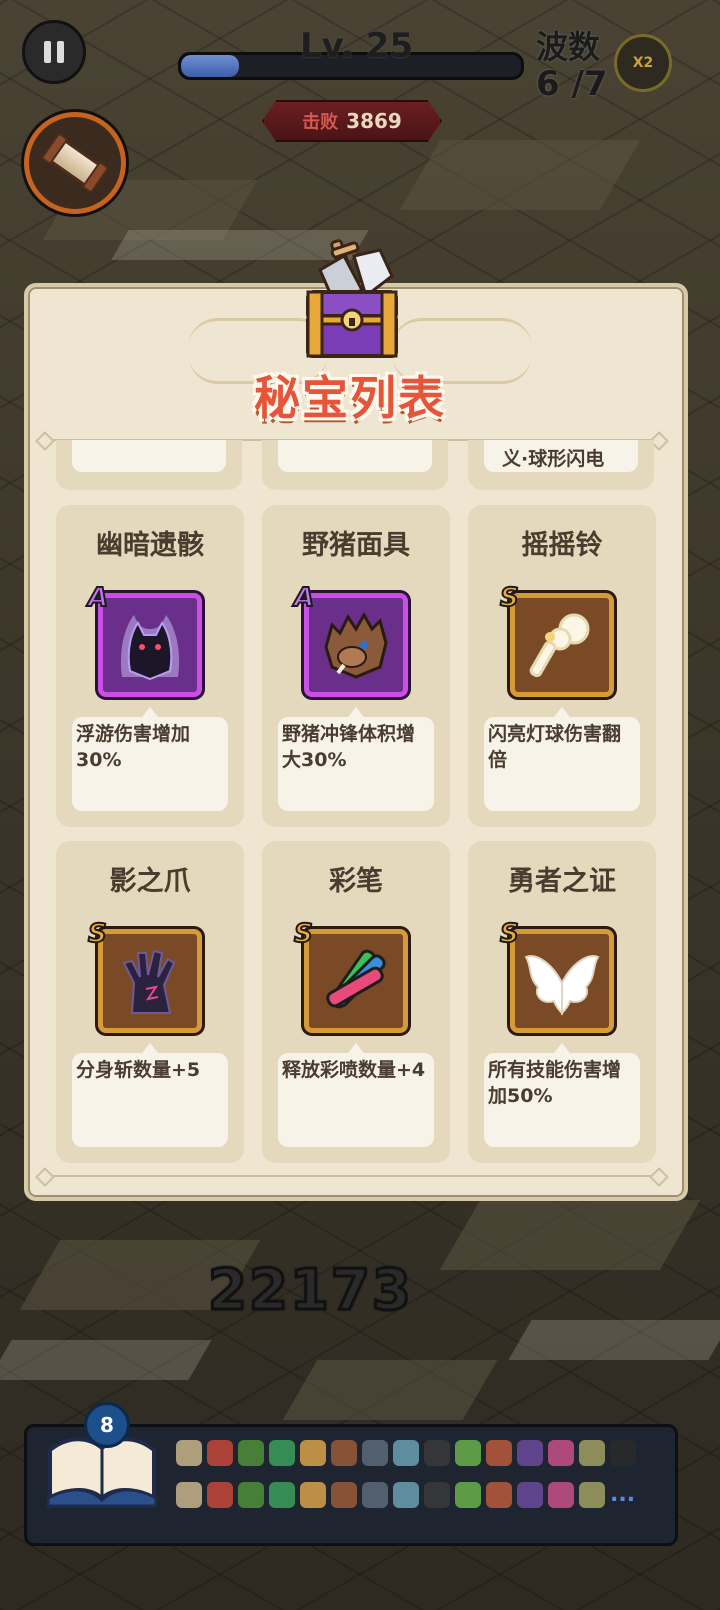  Describe the element at coordinates (54, 52) in the screenshot. I see `pause-button` at that location.